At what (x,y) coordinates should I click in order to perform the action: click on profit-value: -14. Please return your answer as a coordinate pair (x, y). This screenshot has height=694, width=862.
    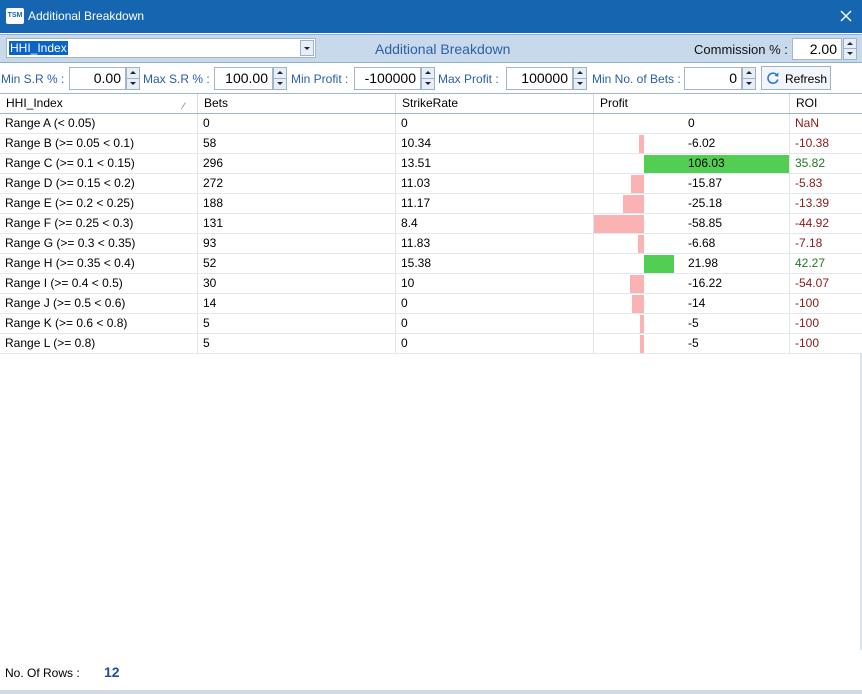
    Looking at the image, I should click on (697, 303).